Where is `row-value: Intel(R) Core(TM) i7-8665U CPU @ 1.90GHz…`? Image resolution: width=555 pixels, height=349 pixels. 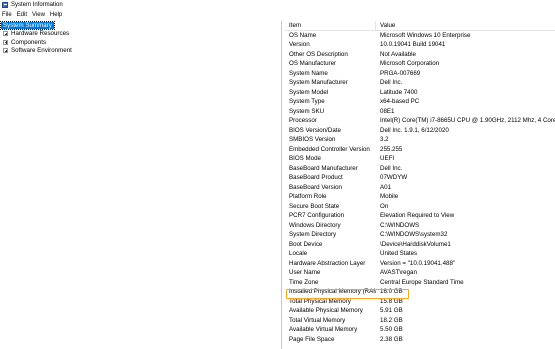 row-value: Intel(R) Core(TM) i7-8665U CPU @ 1.90GHz… is located at coordinates (467, 121).